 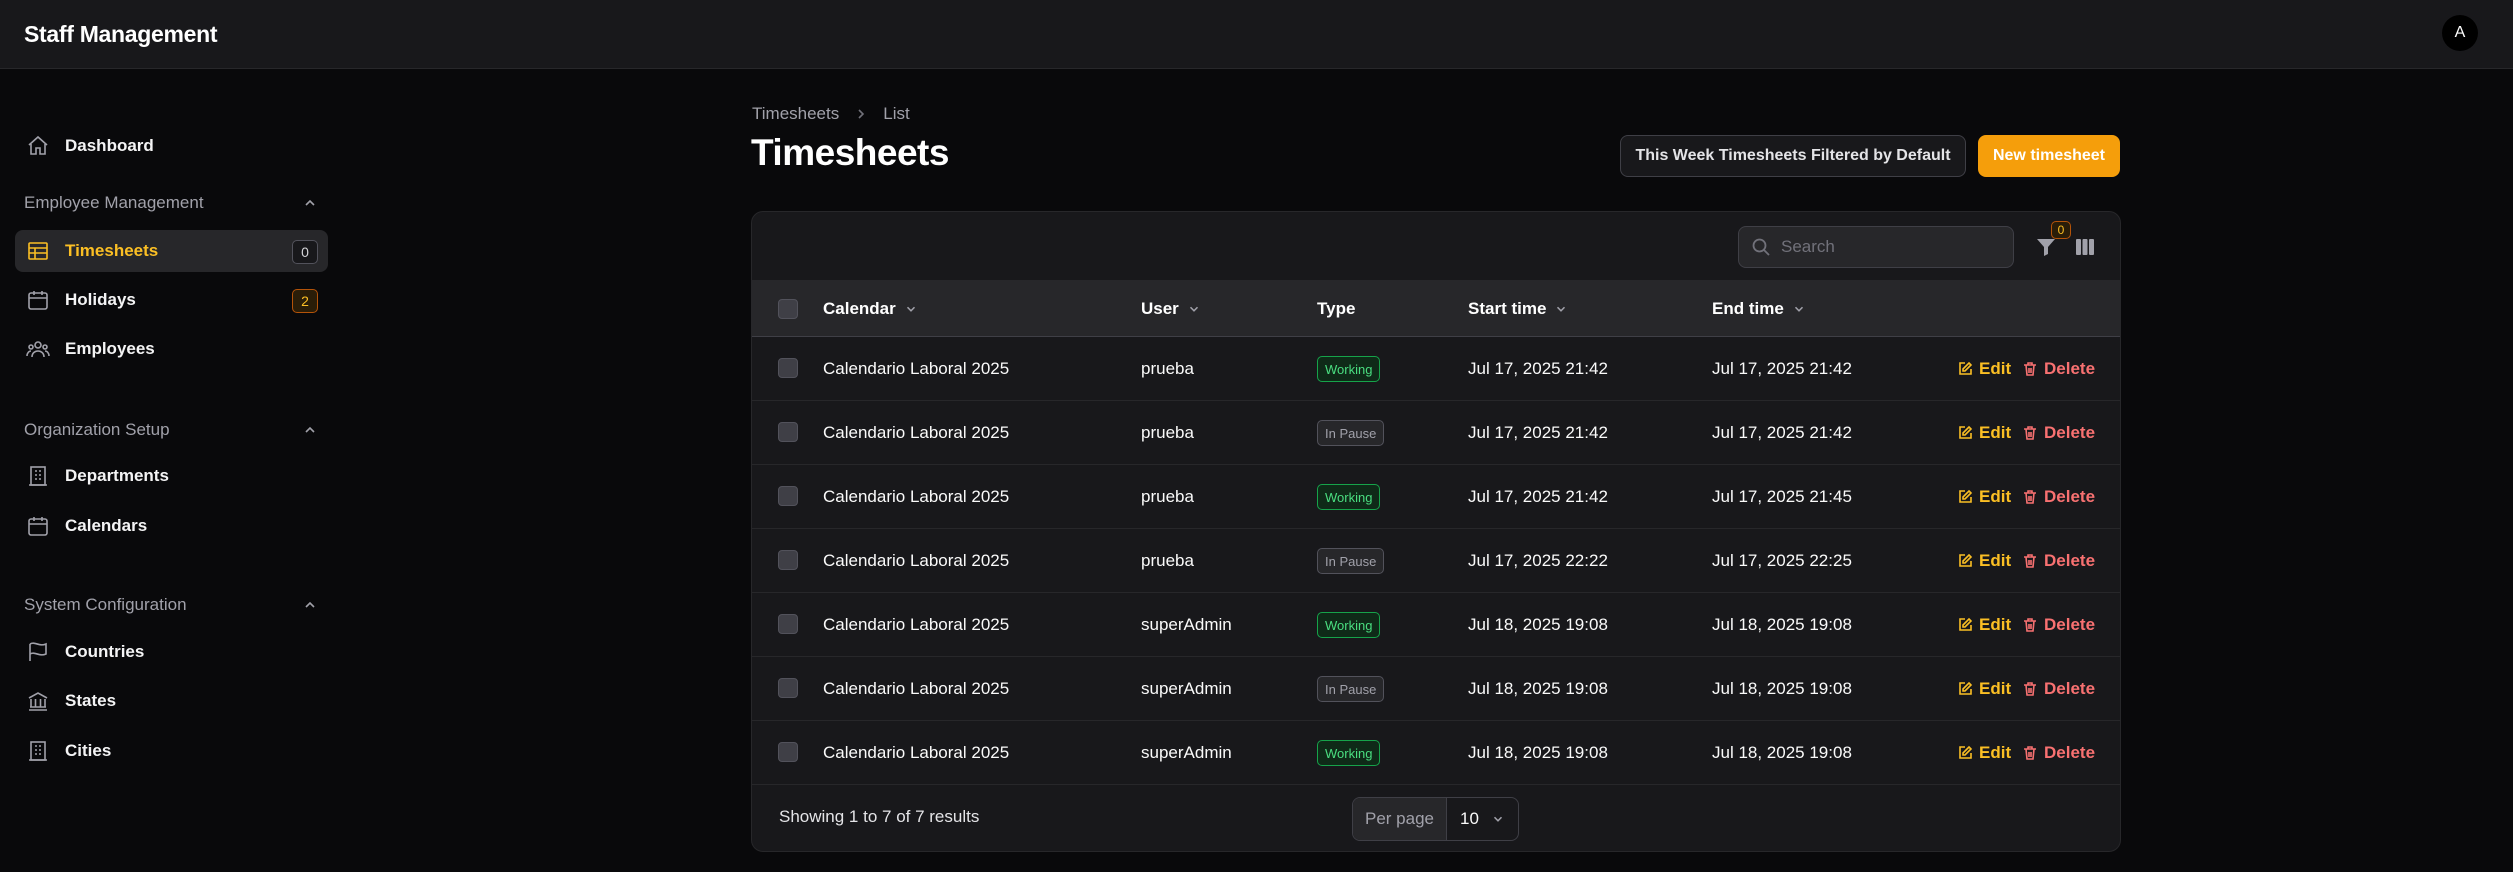 I want to click on sidebar-item-departments: Departments, so click(x=171, y=476).